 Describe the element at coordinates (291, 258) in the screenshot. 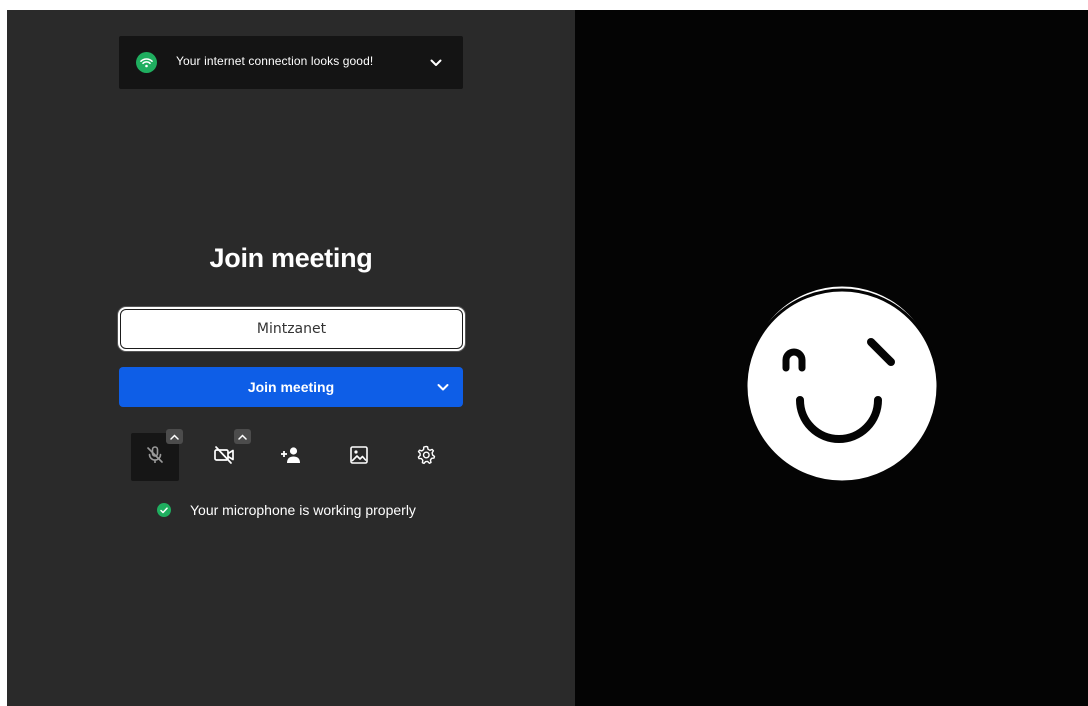

I see `page-title: Join meeting` at that location.